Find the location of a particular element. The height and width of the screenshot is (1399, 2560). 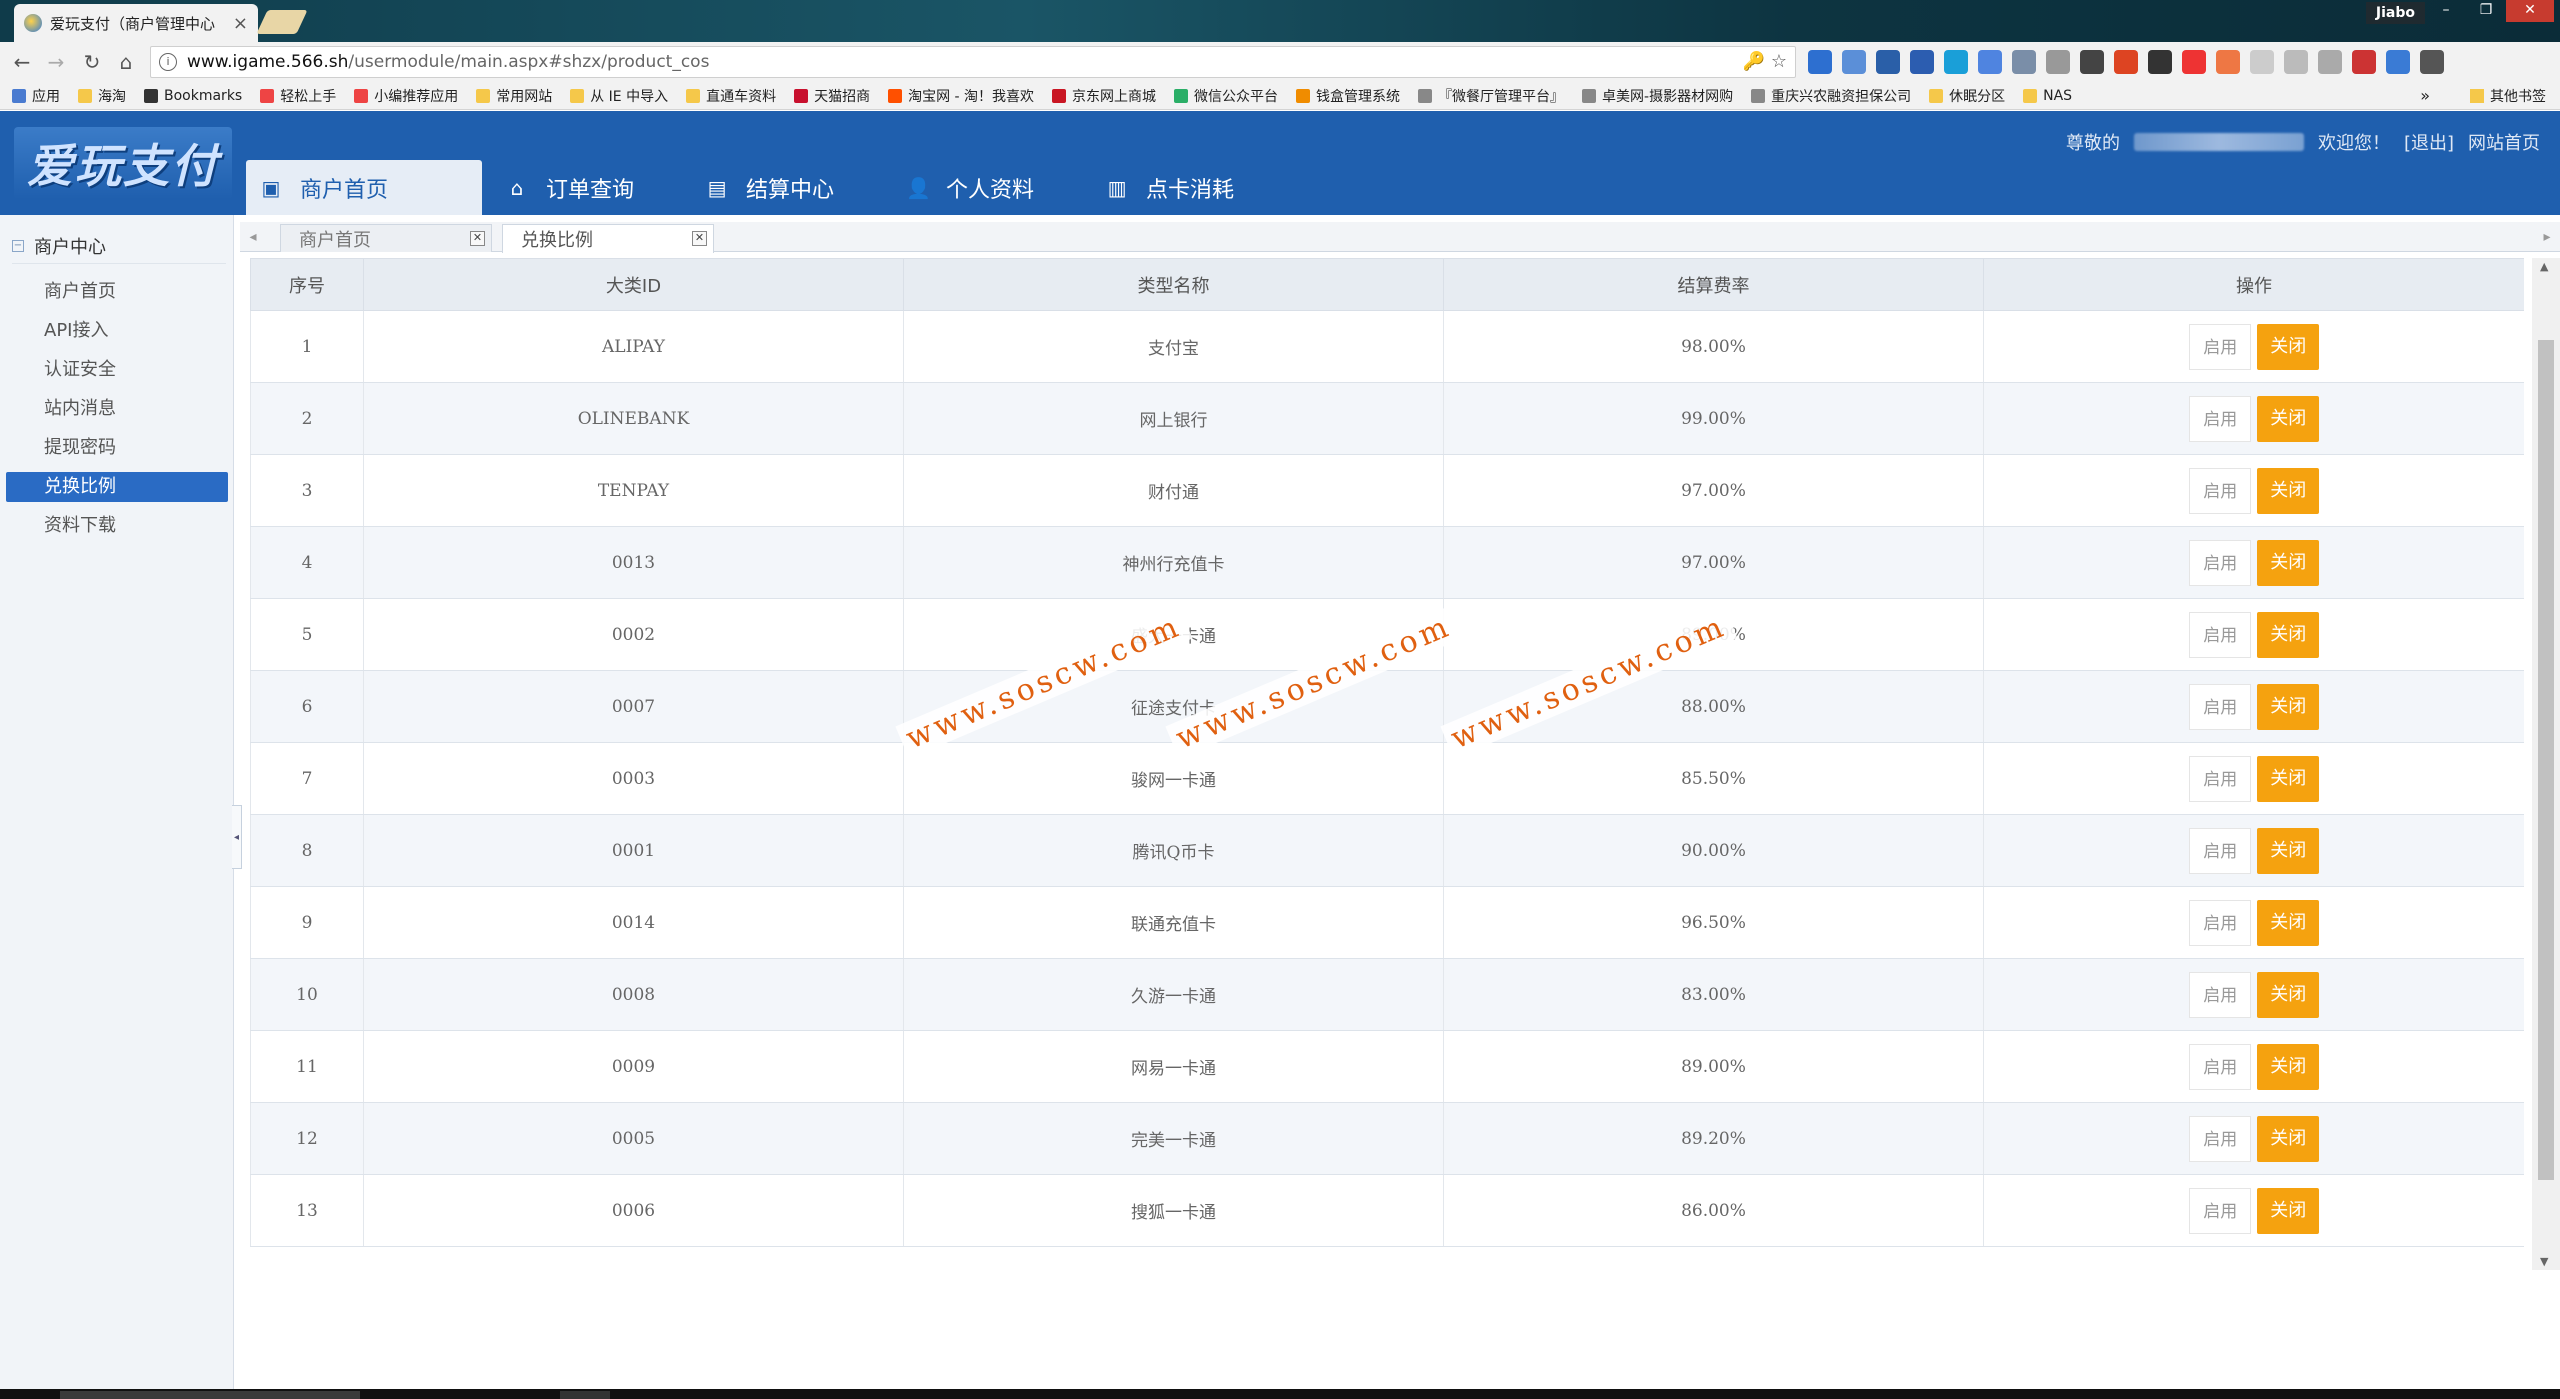

vertical-scrollbar: ▲ ▼ is located at coordinates (2546, 764).